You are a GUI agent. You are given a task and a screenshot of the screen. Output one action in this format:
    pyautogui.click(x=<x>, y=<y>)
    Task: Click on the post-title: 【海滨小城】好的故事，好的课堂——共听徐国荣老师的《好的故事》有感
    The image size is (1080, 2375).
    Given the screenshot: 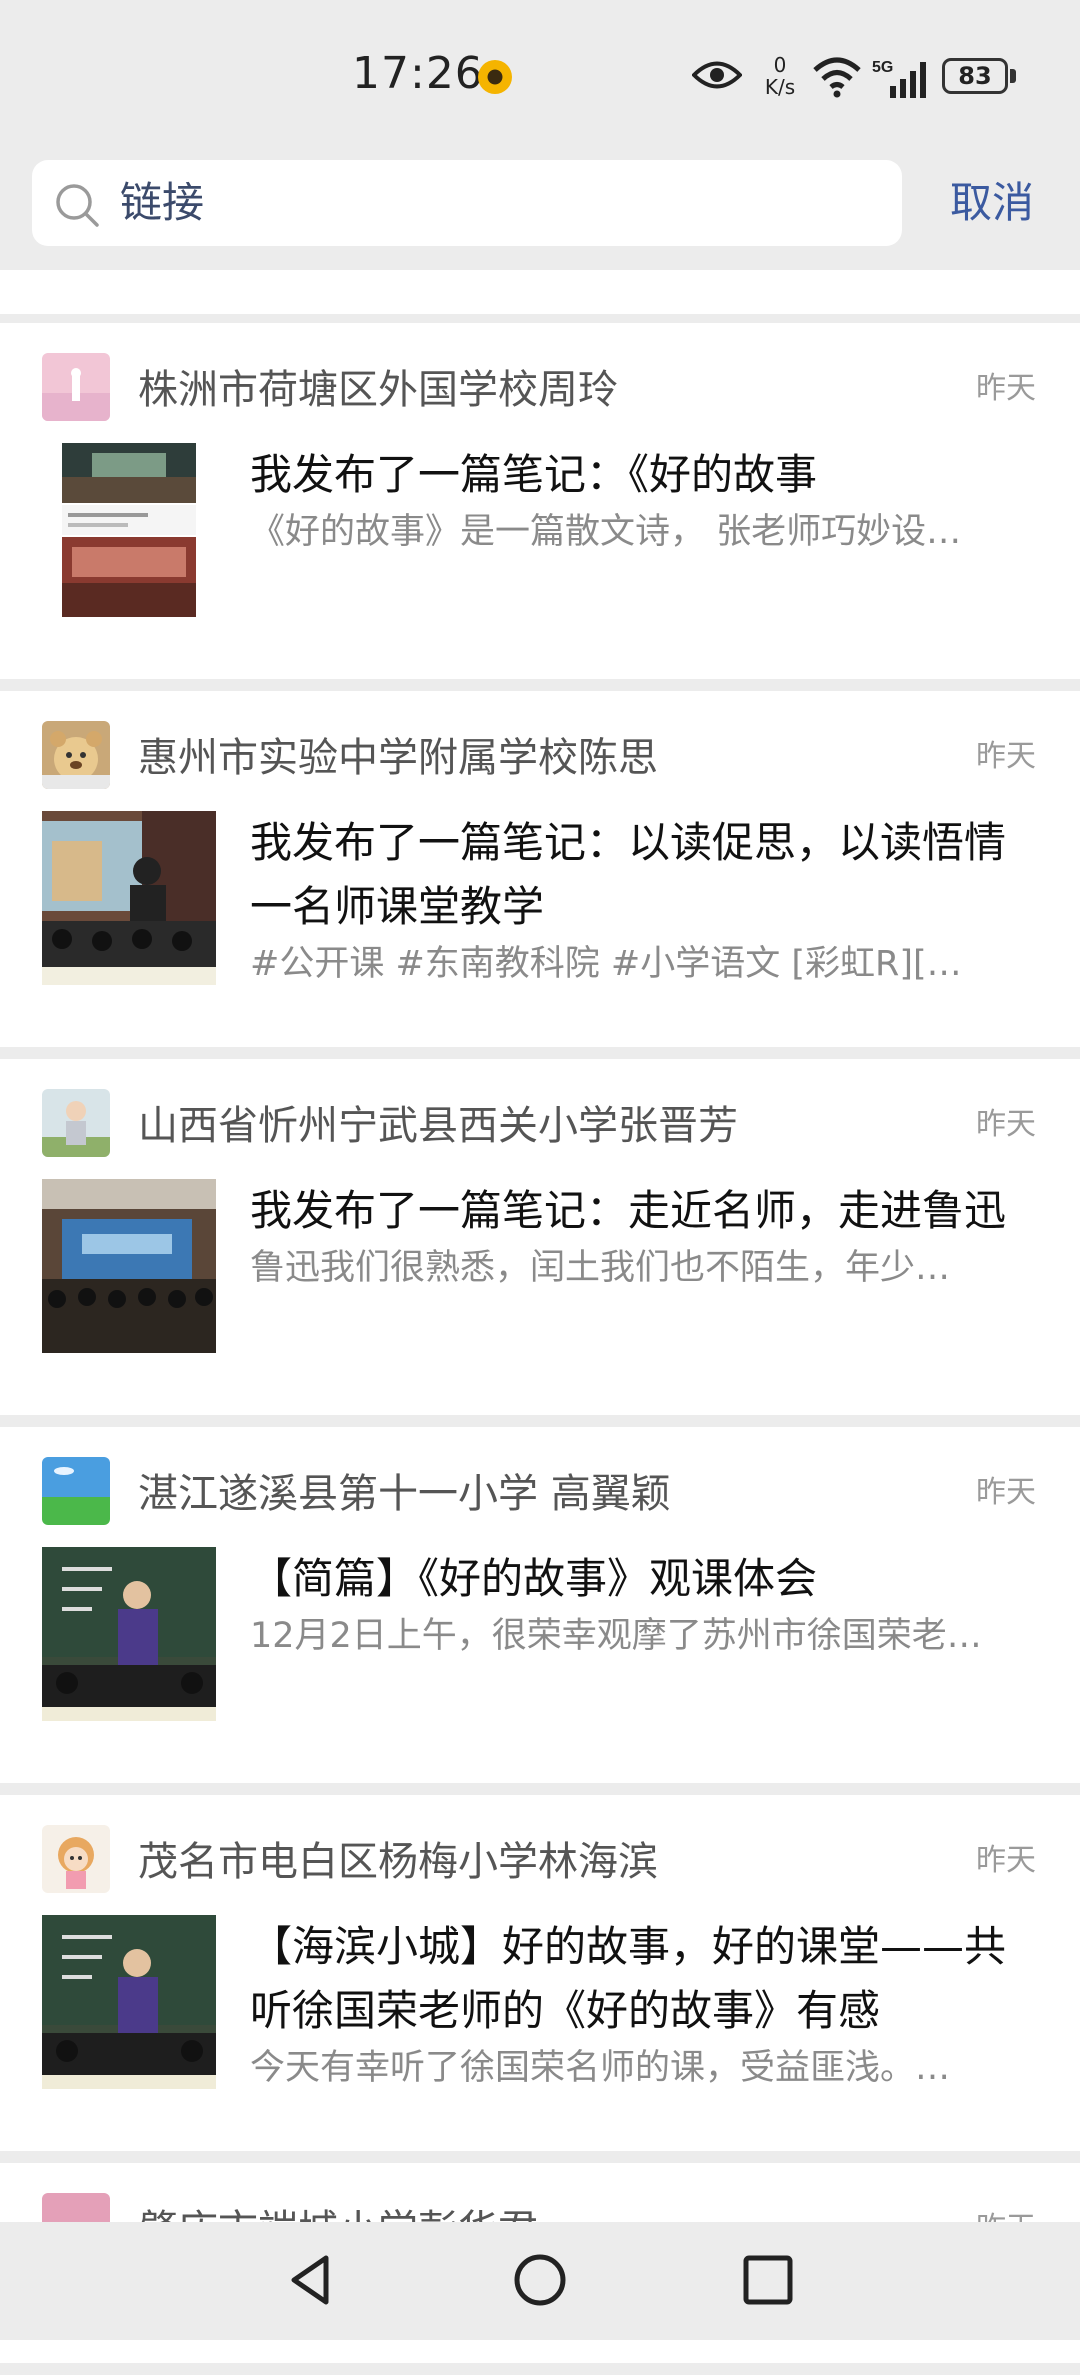 What is the action you would take?
    pyautogui.click(x=628, y=1978)
    